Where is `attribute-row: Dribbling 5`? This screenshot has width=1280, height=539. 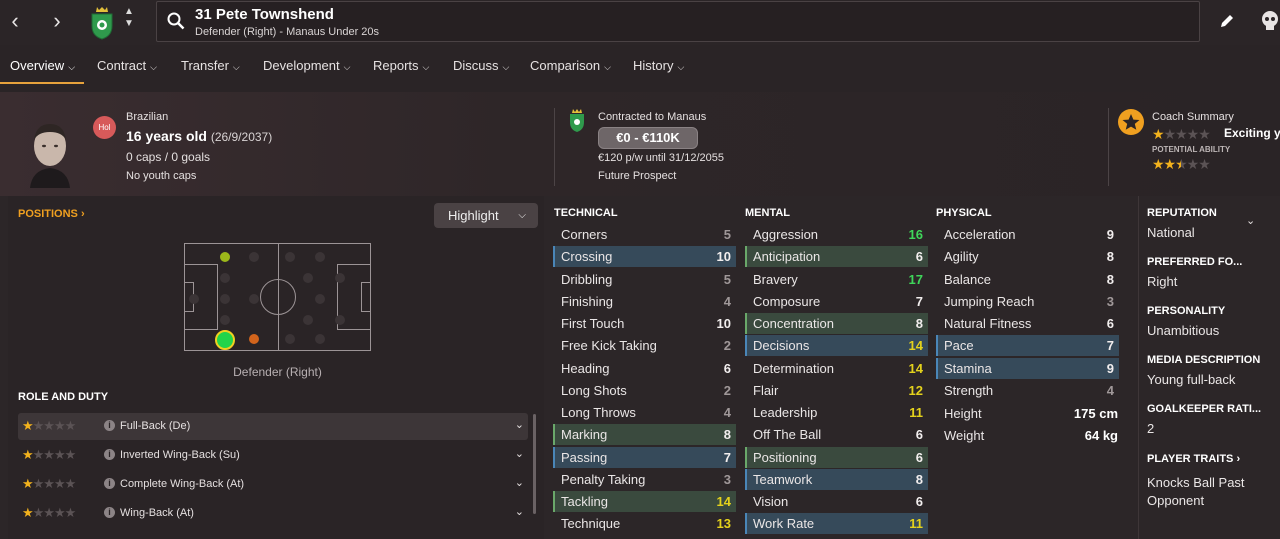
attribute-row: Dribbling 5 is located at coordinates (644, 279).